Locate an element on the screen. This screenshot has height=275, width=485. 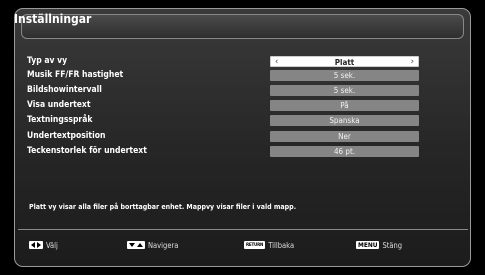
hint-back: RETURN Tillbaka is located at coordinates (269, 245).